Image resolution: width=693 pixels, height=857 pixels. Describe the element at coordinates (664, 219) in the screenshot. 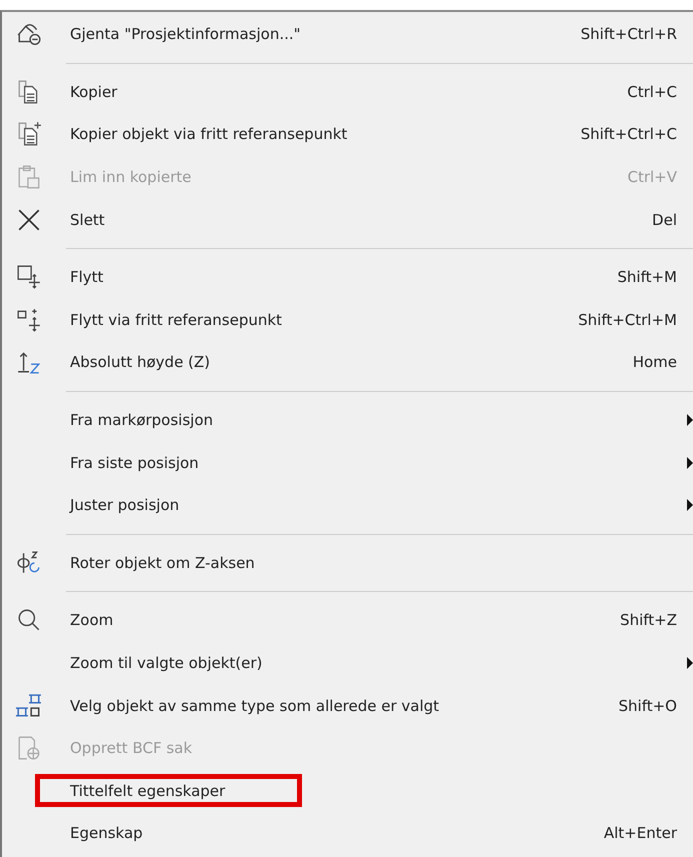

I see `shortcut-label: Del` at that location.